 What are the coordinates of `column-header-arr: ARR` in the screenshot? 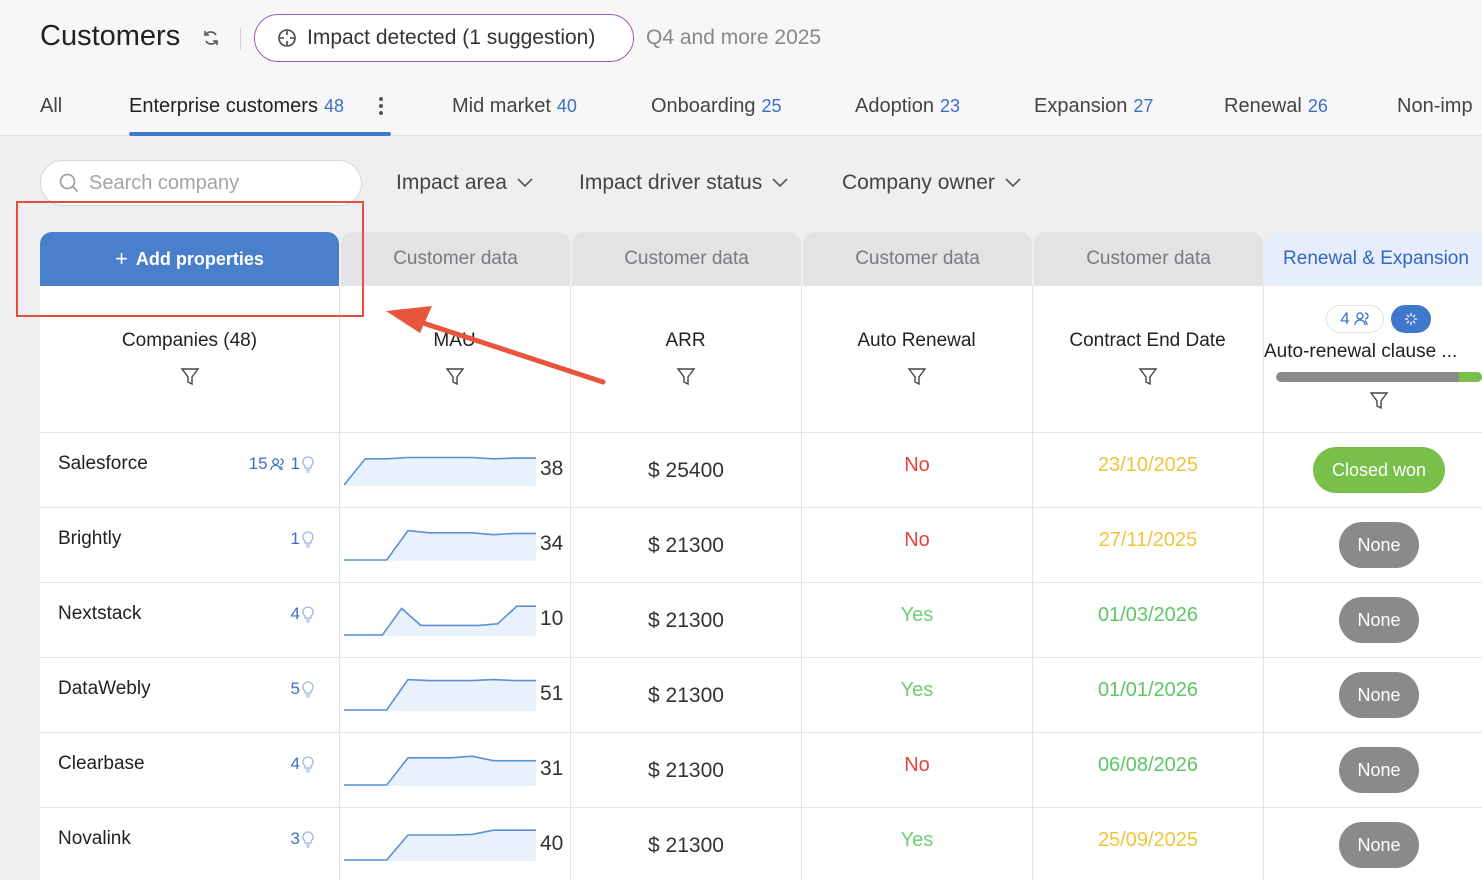 It's located at (685, 341).